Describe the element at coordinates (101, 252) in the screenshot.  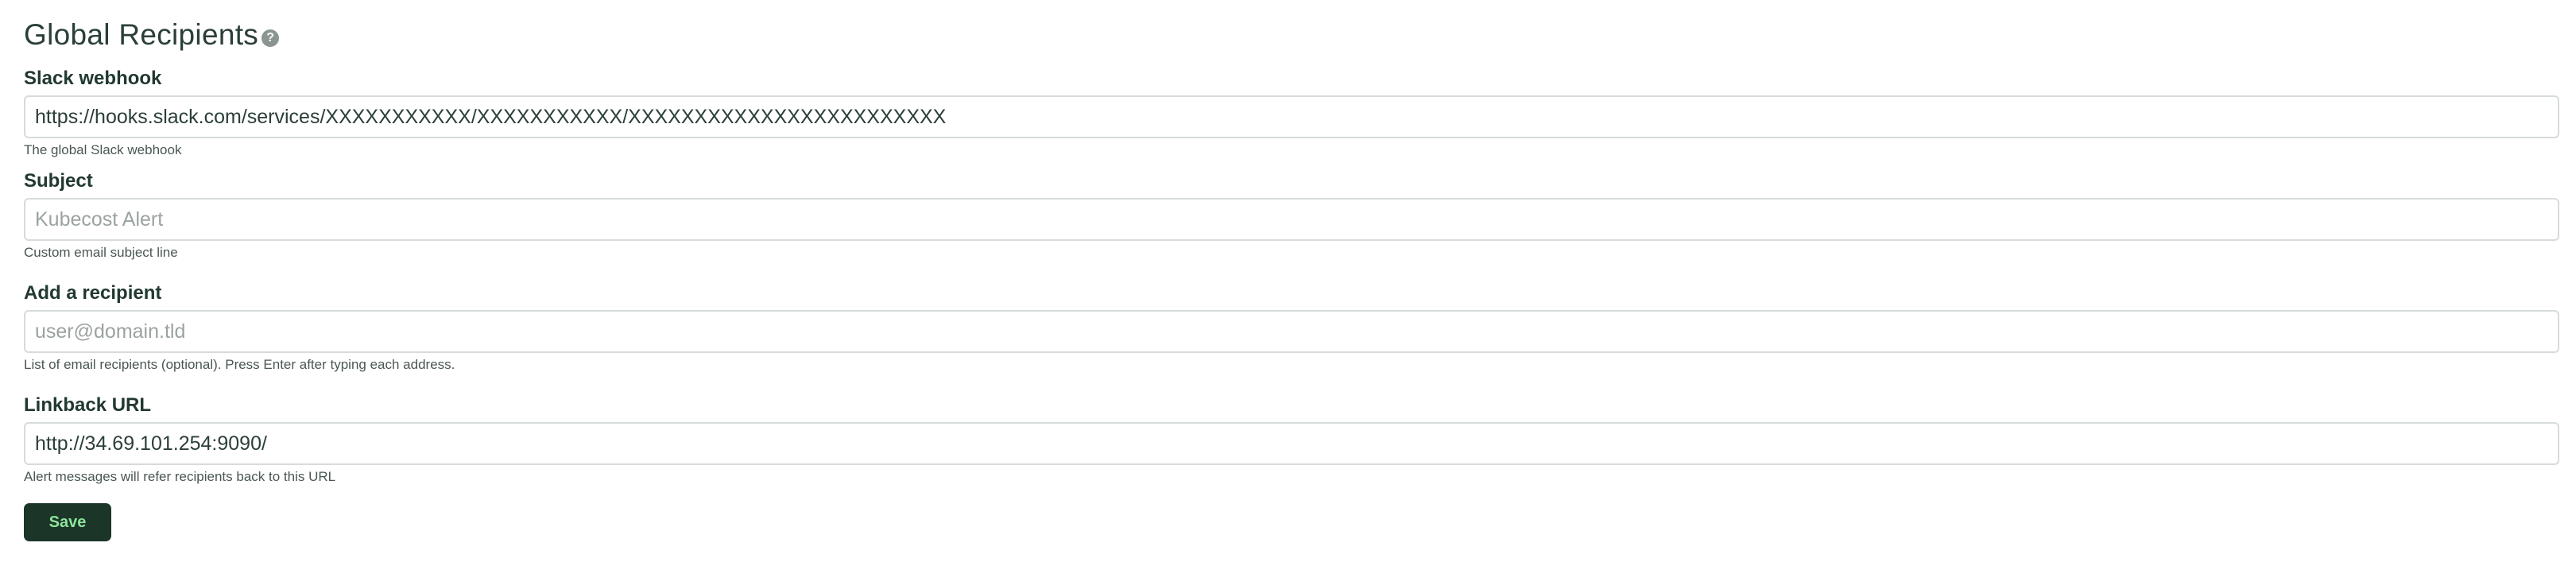
I see `subject-help: Custom email subject line` at that location.